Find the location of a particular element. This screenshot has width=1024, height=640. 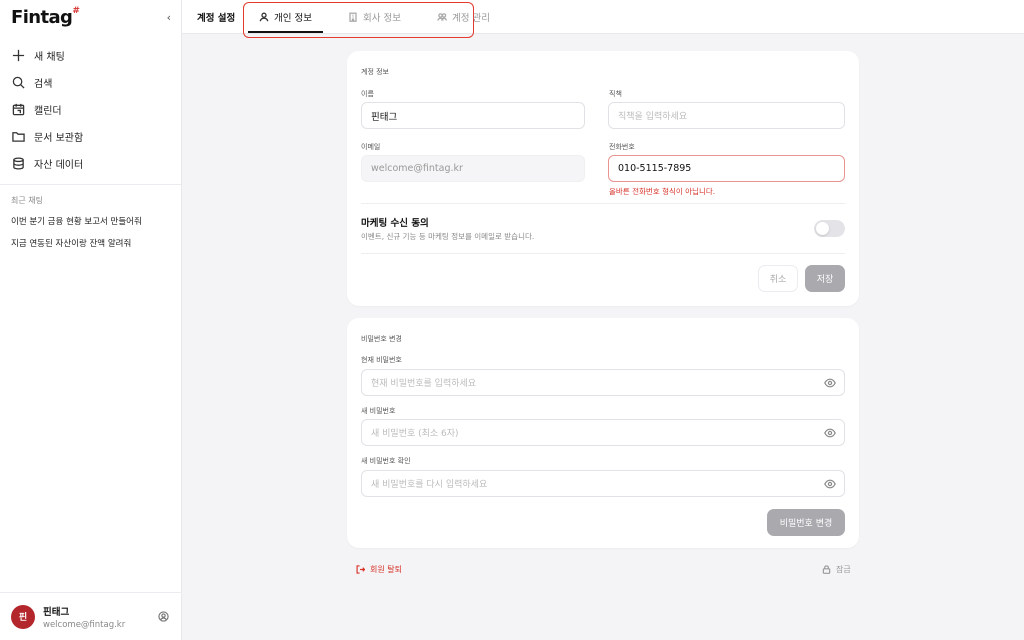

name-input: 핀태그 is located at coordinates (473, 115).